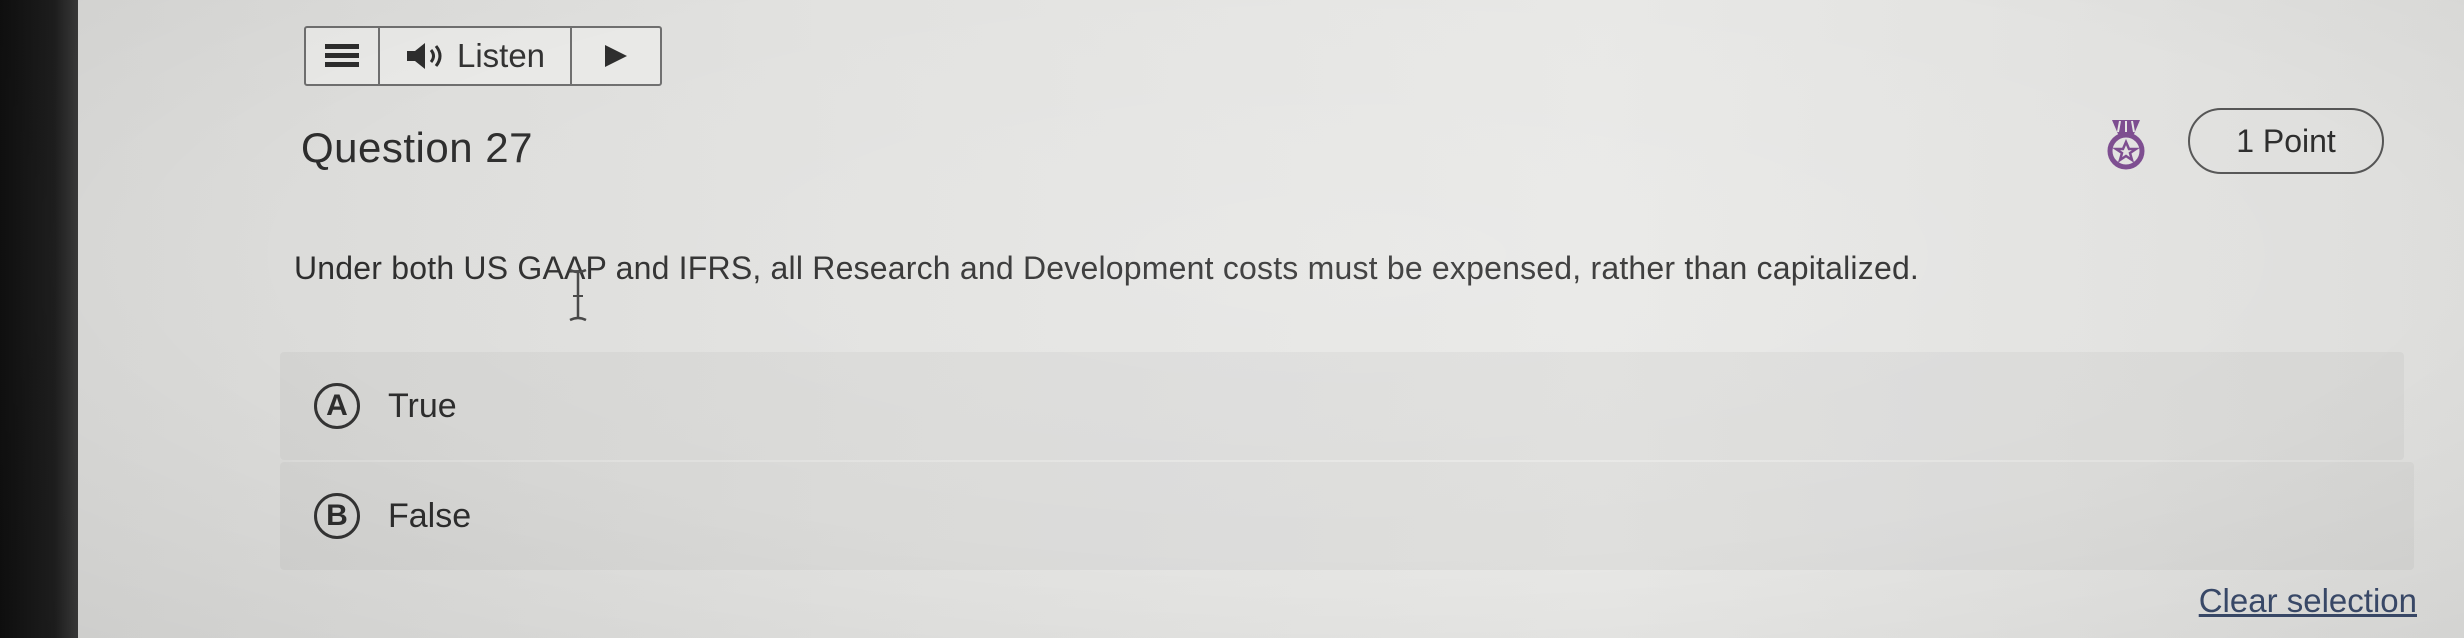 The width and height of the screenshot is (2464, 638). I want to click on listen-button: Listen, so click(476, 56).